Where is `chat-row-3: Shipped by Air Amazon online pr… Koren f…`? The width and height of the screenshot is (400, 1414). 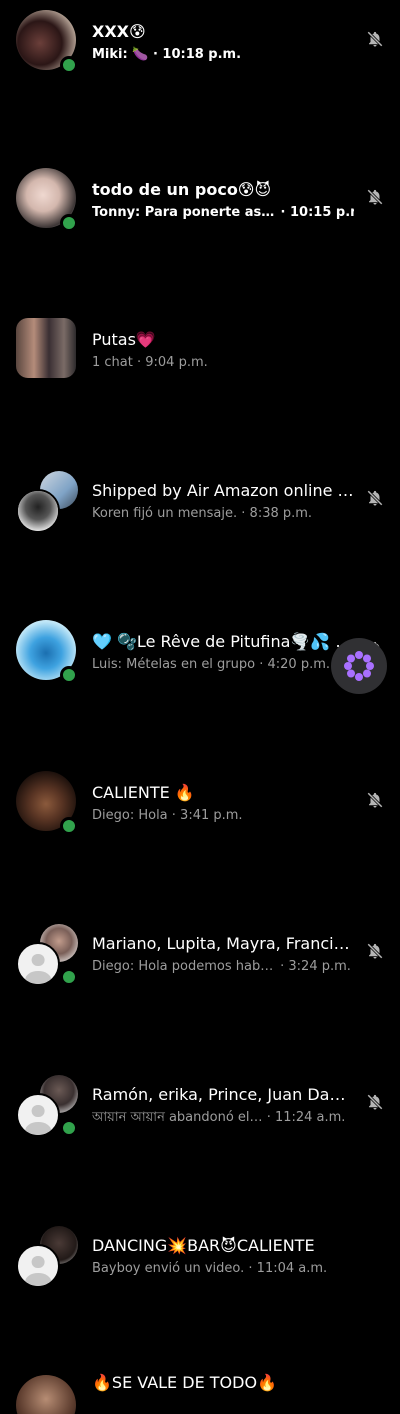
chat-row-3: Shipped by Air Amazon online pr… Koren f… is located at coordinates (200, 496).